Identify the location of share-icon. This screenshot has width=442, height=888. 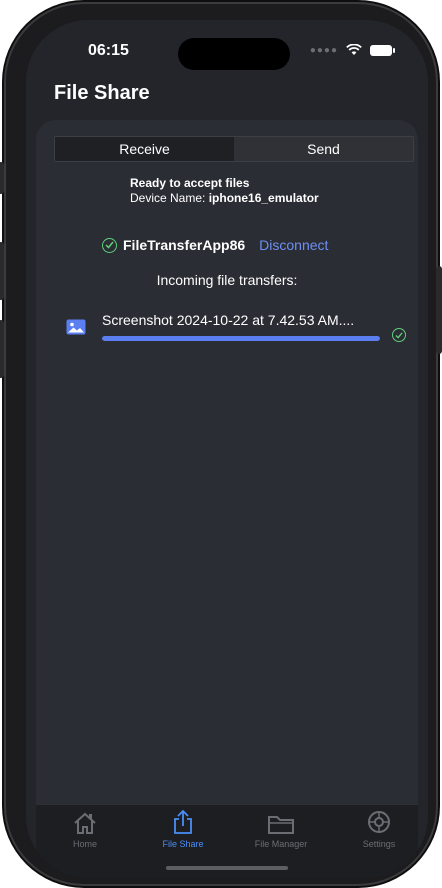
(183, 822).